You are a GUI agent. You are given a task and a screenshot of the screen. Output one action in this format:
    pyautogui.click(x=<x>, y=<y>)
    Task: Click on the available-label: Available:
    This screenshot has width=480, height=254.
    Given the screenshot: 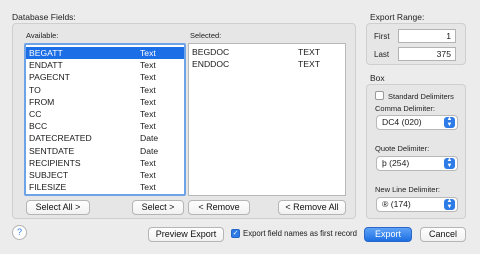 What is the action you would take?
    pyautogui.click(x=42, y=35)
    